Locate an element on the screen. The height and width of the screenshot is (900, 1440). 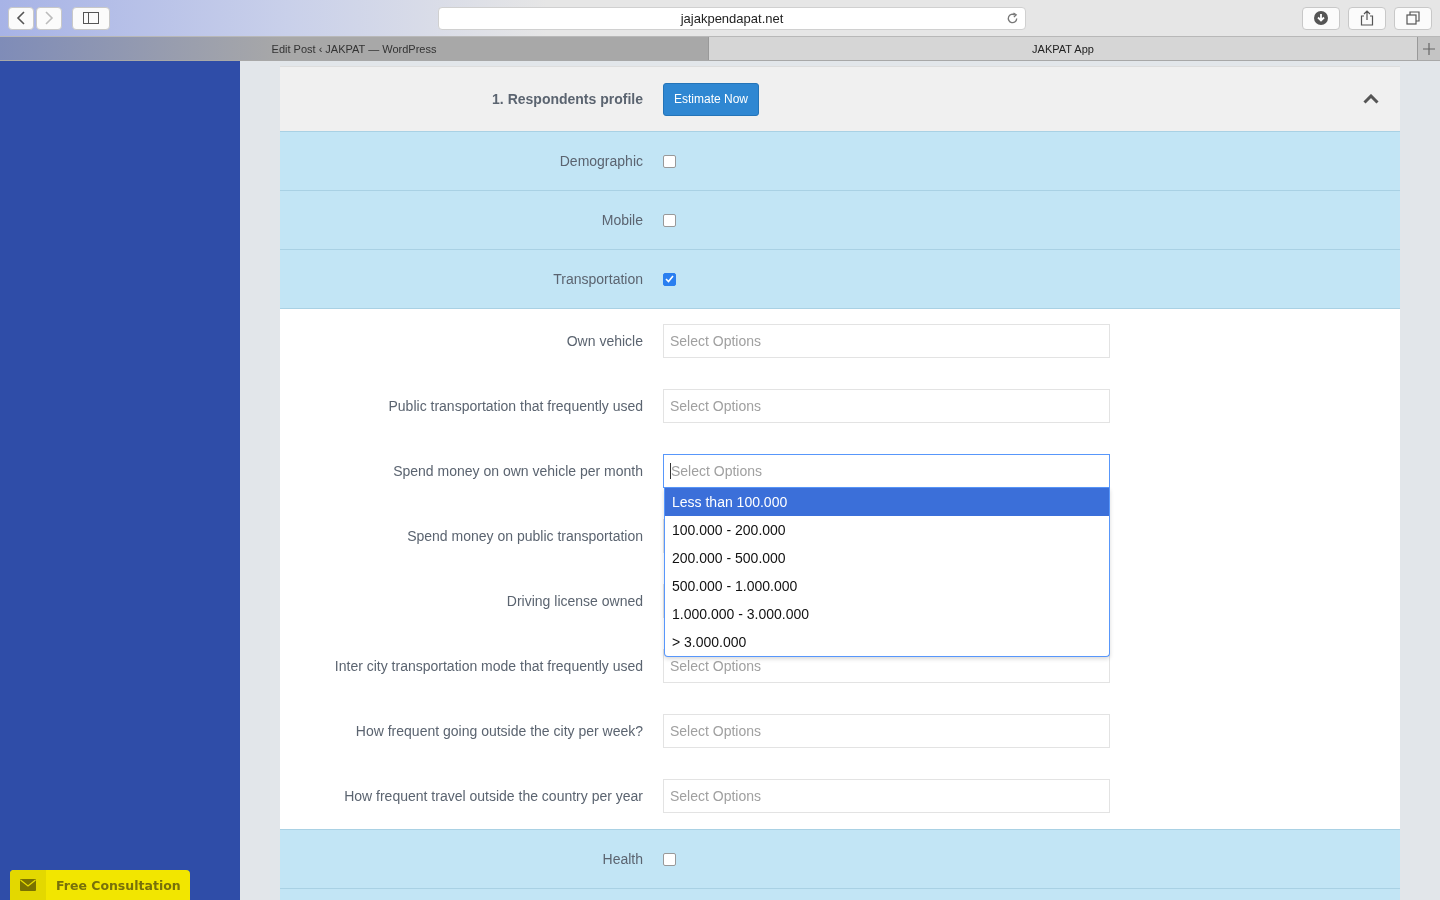
dropdown-option: 100.000 - 200.000 is located at coordinates (887, 530).